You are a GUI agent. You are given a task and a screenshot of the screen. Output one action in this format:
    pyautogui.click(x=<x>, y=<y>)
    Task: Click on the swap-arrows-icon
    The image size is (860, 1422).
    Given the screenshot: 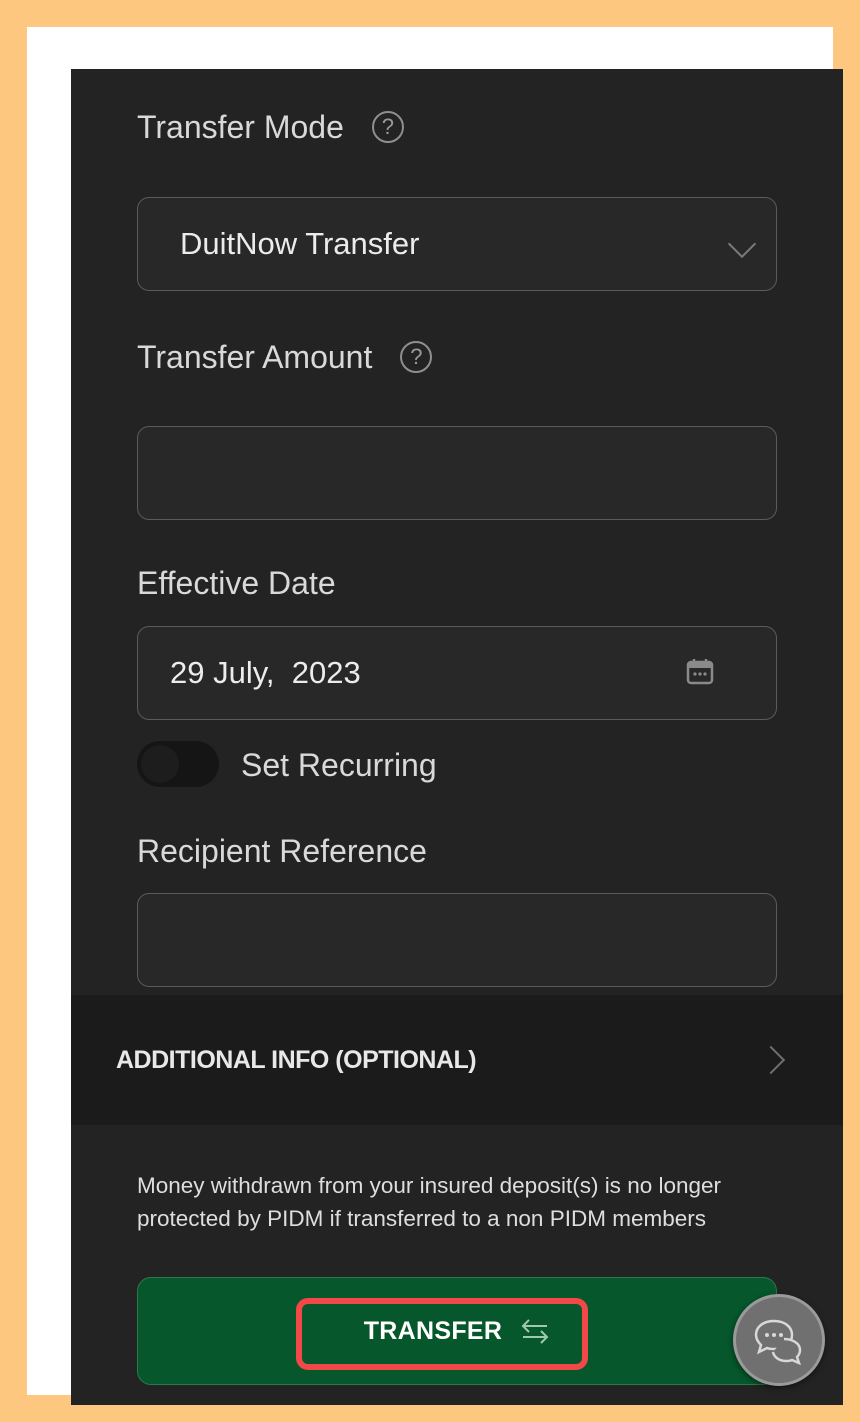 What is the action you would take?
    pyautogui.click(x=535, y=1331)
    